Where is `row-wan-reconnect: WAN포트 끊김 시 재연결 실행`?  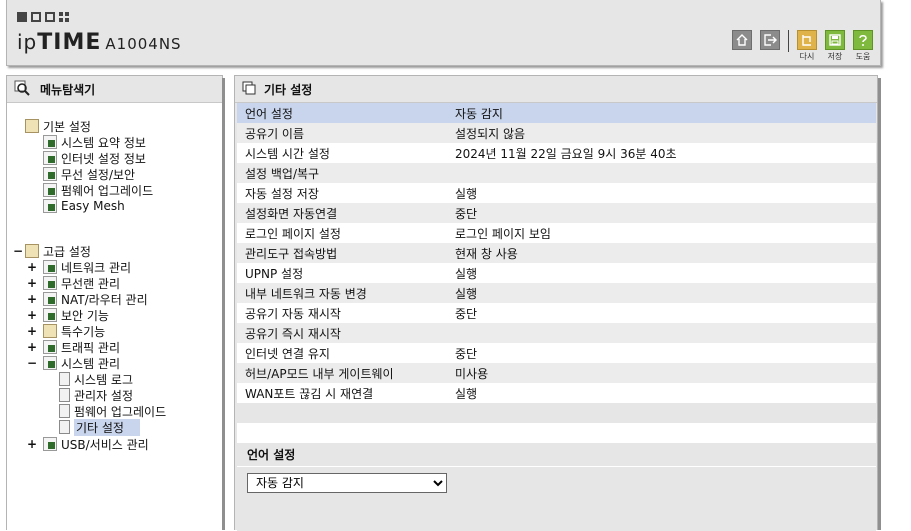 row-wan-reconnect: WAN포트 끊김 시 재연결 실행 is located at coordinates (556, 393).